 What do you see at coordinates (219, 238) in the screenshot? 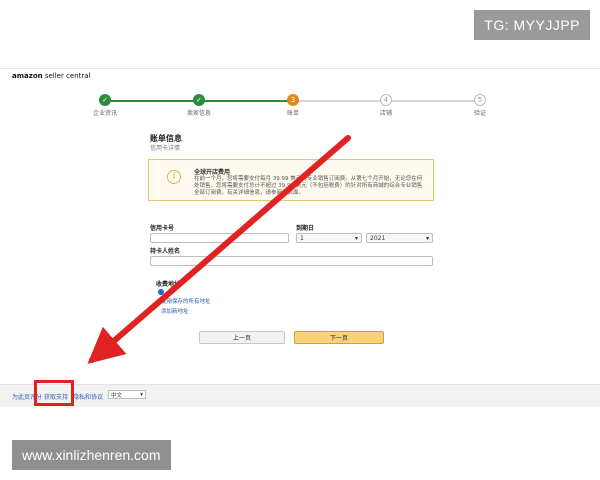
I see `card-number-input` at bounding box center [219, 238].